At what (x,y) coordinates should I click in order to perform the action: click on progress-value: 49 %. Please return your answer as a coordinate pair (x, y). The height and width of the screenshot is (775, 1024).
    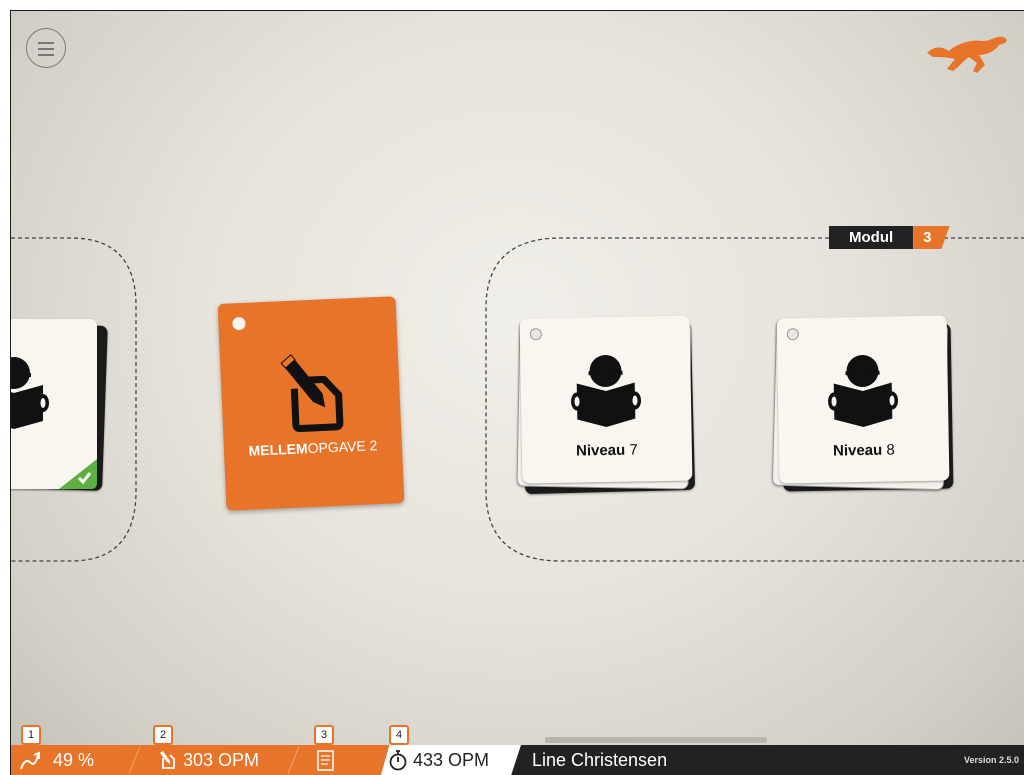
    Looking at the image, I should click on (74, 760).